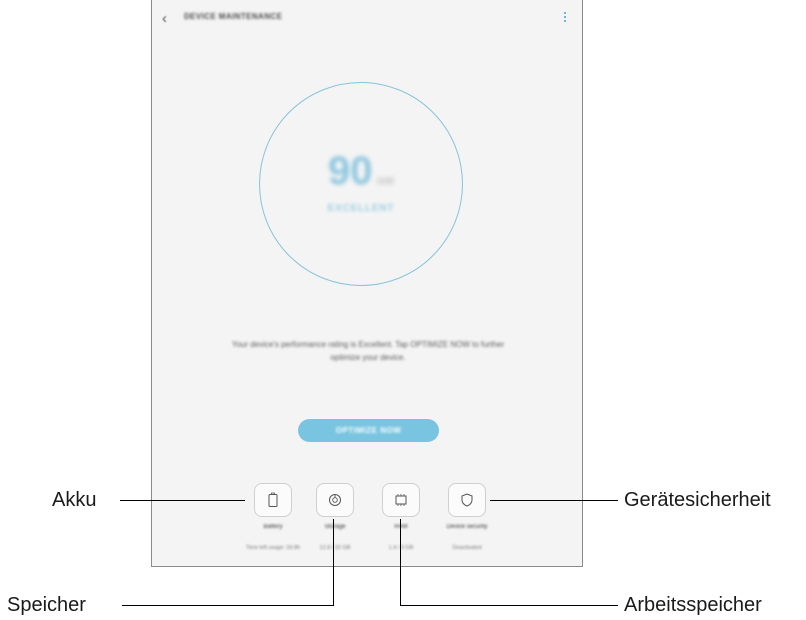  Describe the element at coordinates (335, 500) in the screenshot. I see `storage-icon` at that location.